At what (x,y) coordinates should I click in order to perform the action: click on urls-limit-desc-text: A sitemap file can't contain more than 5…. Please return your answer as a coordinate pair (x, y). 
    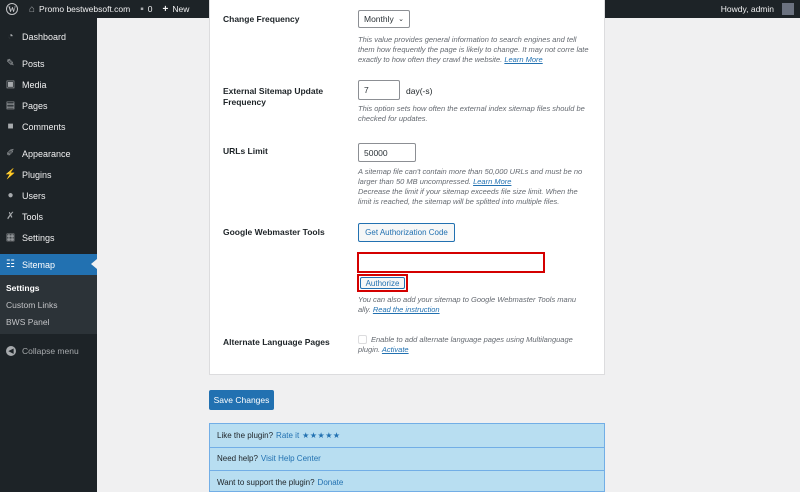
    Looking at the image, I should click on (470, 176).